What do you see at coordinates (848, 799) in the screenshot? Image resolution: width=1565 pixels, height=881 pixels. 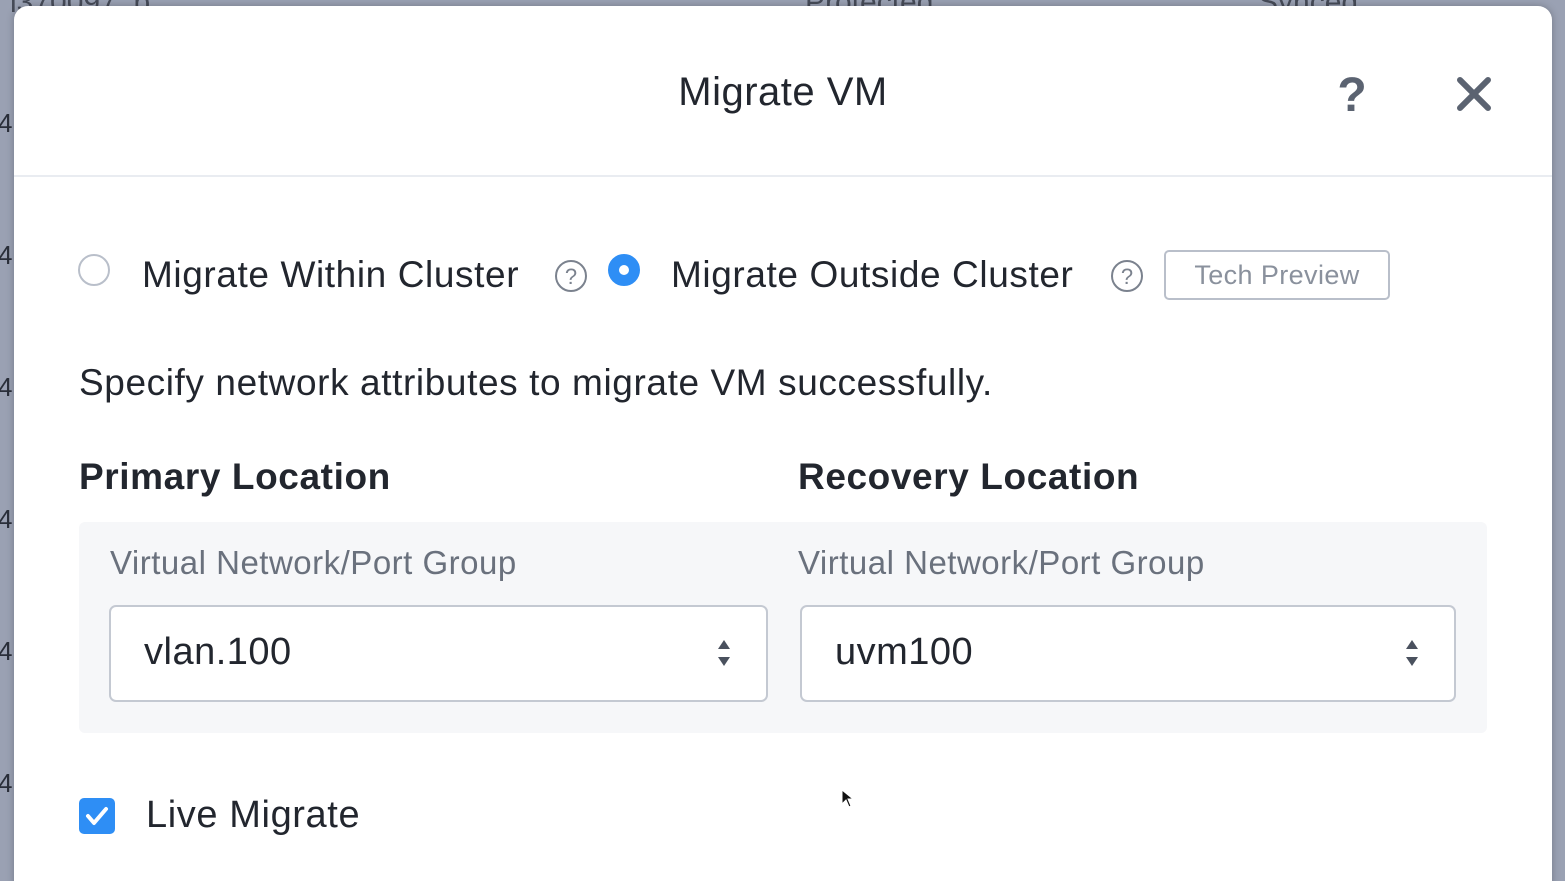 I see `mouse-cursor-icon` at bounding box center [848, 799].